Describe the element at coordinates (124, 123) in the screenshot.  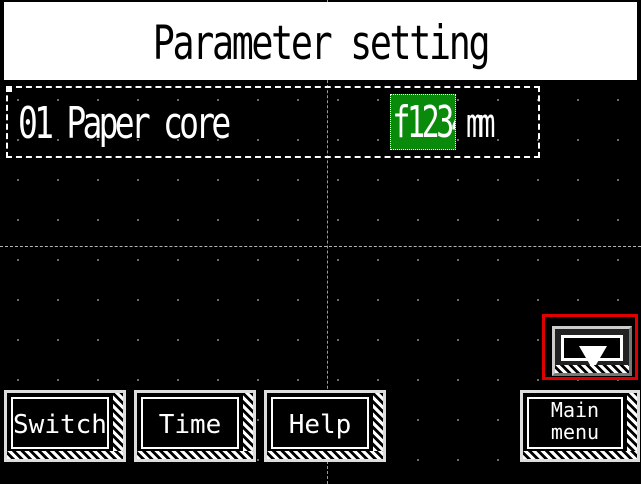
I see `parameter-label: 01 Paper core` at that location.